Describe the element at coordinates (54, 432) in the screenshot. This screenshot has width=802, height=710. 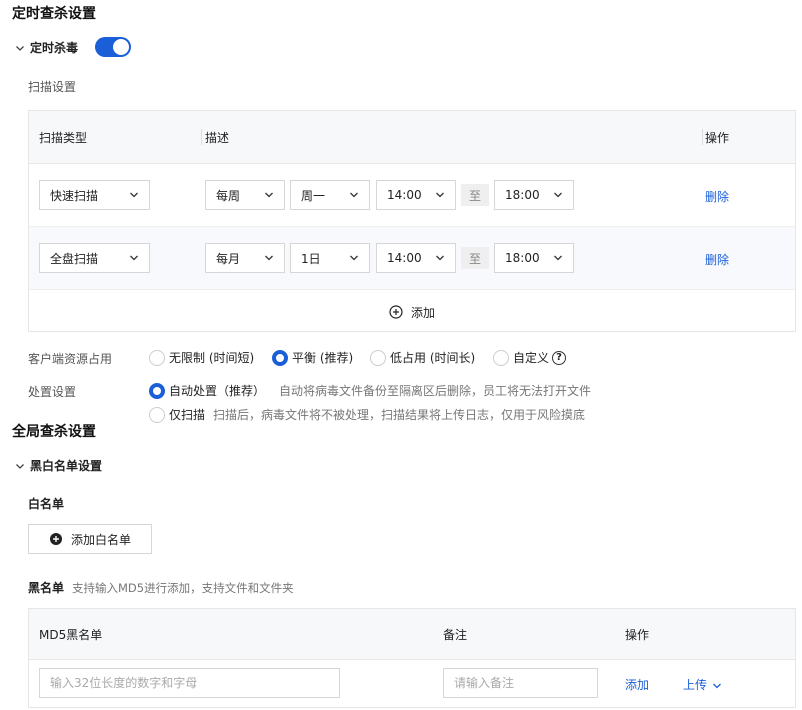
I see `global-section-title: 全局查杀设置` at that location.